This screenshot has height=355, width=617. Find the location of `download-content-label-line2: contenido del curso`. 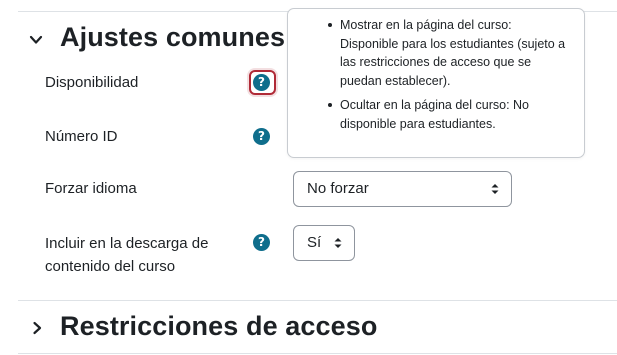

download-content-label-line2: contenido del curso is located at coordinates (110, 266).